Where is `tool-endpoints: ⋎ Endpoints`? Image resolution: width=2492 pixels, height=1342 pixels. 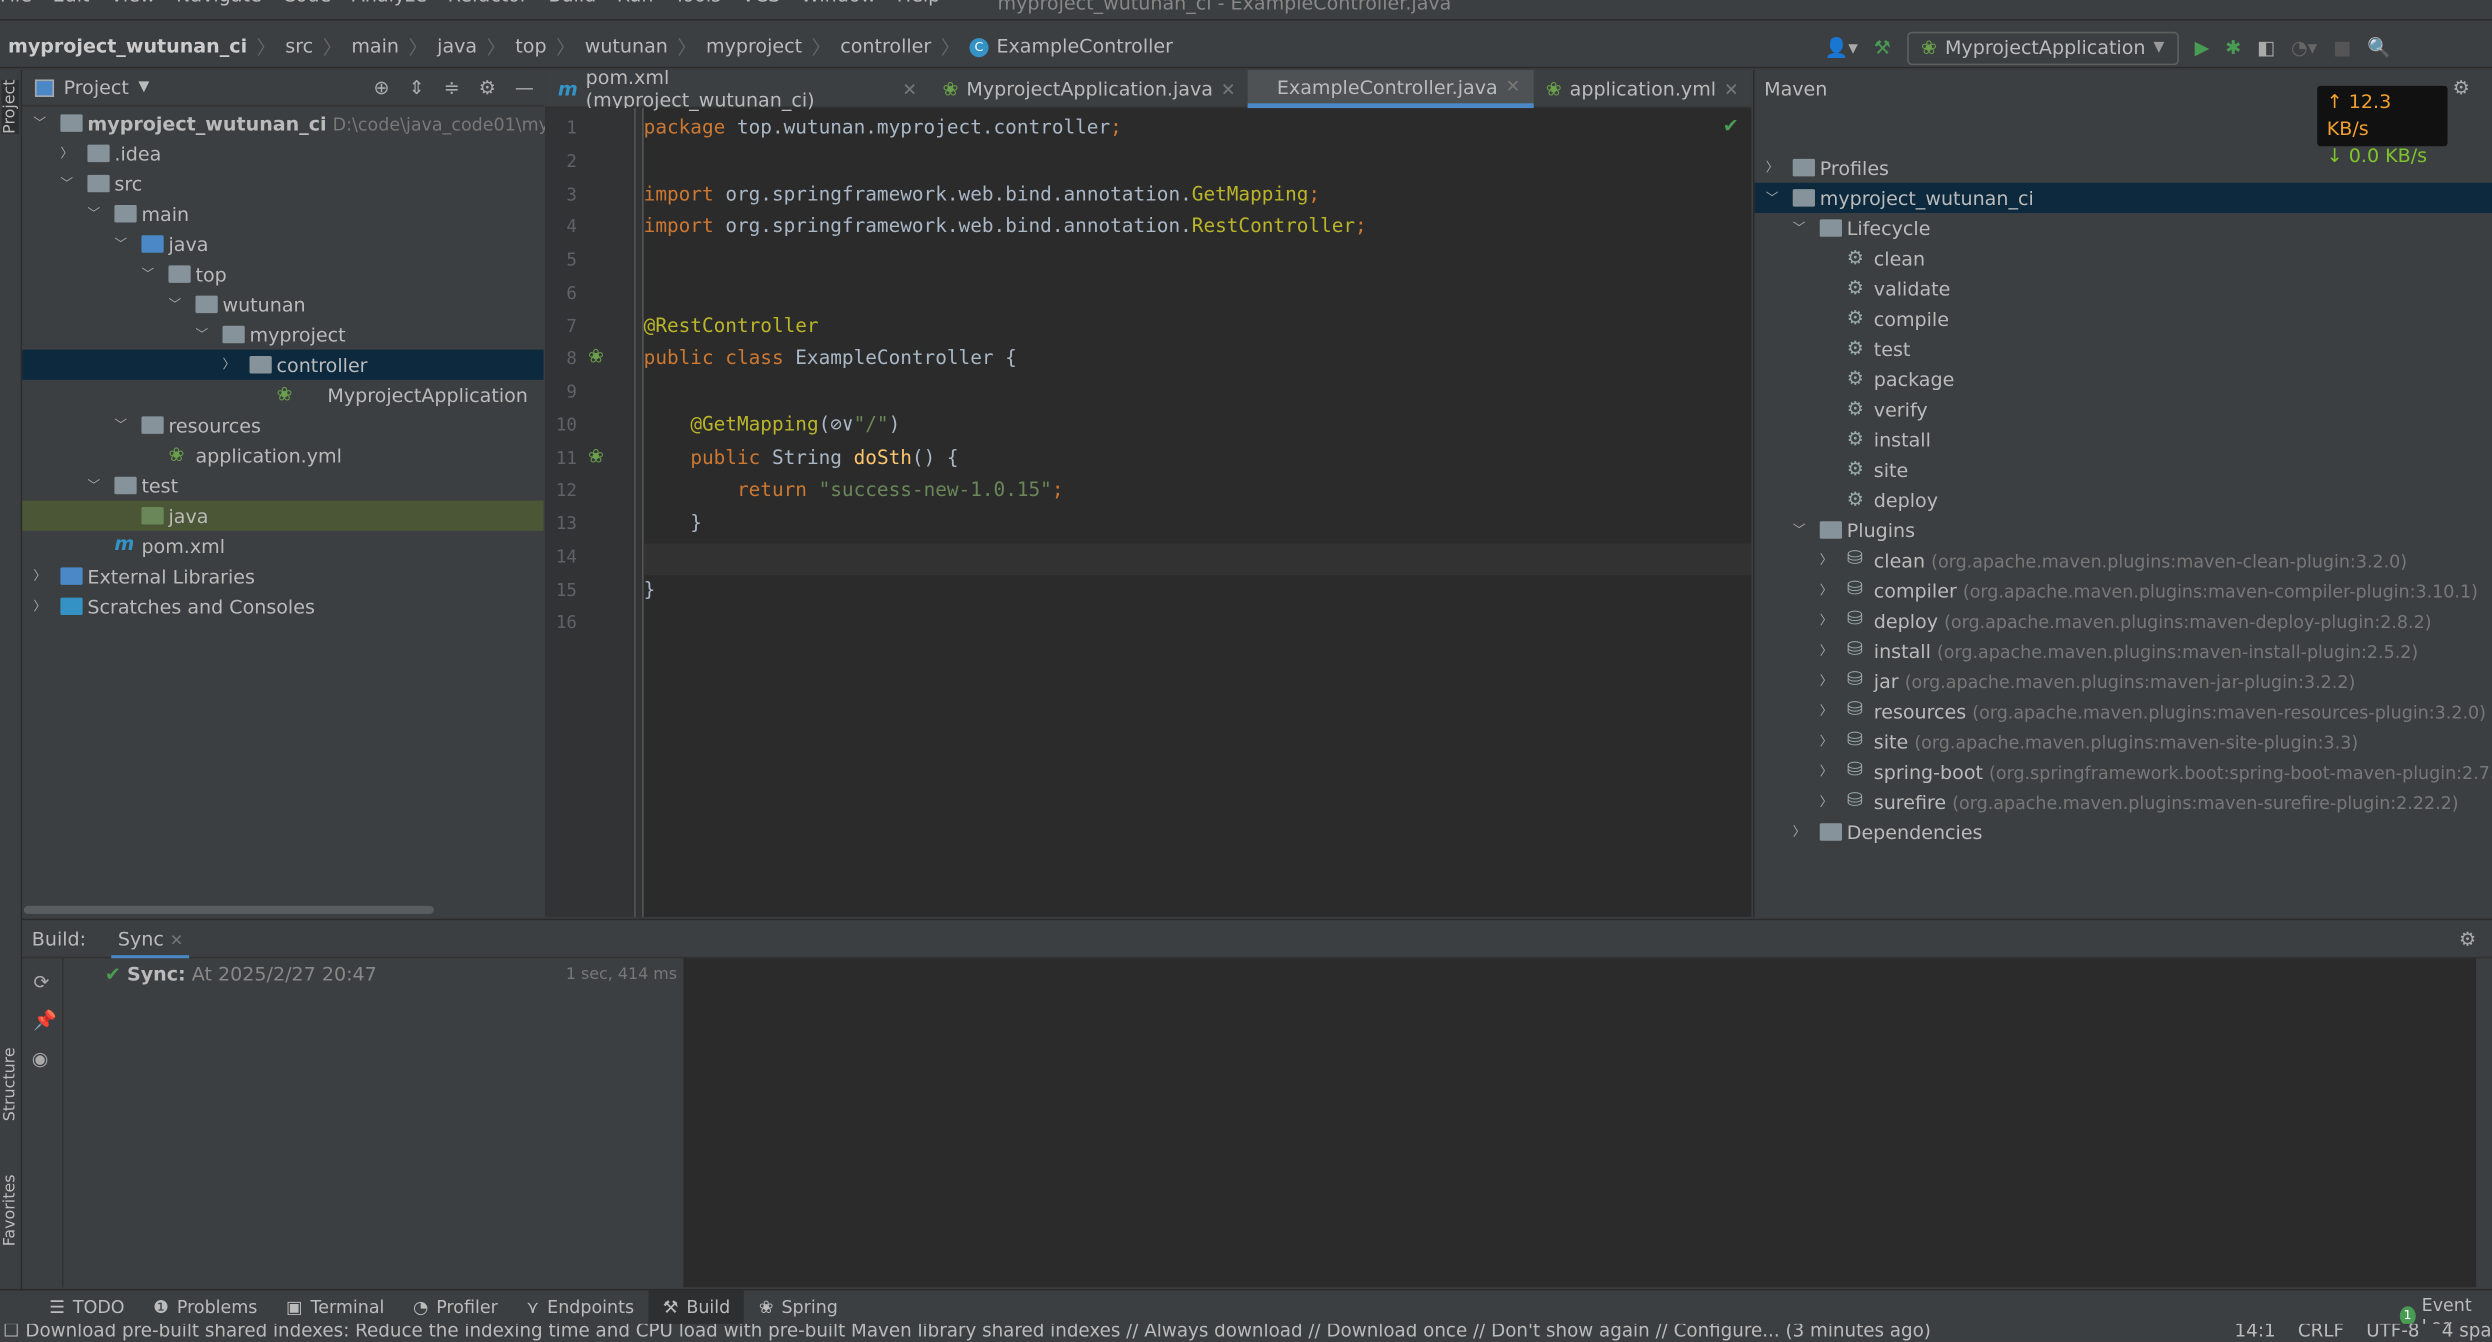
tool-endpoints: ⋎ Endpoints is located at coordinates (580, 1307).